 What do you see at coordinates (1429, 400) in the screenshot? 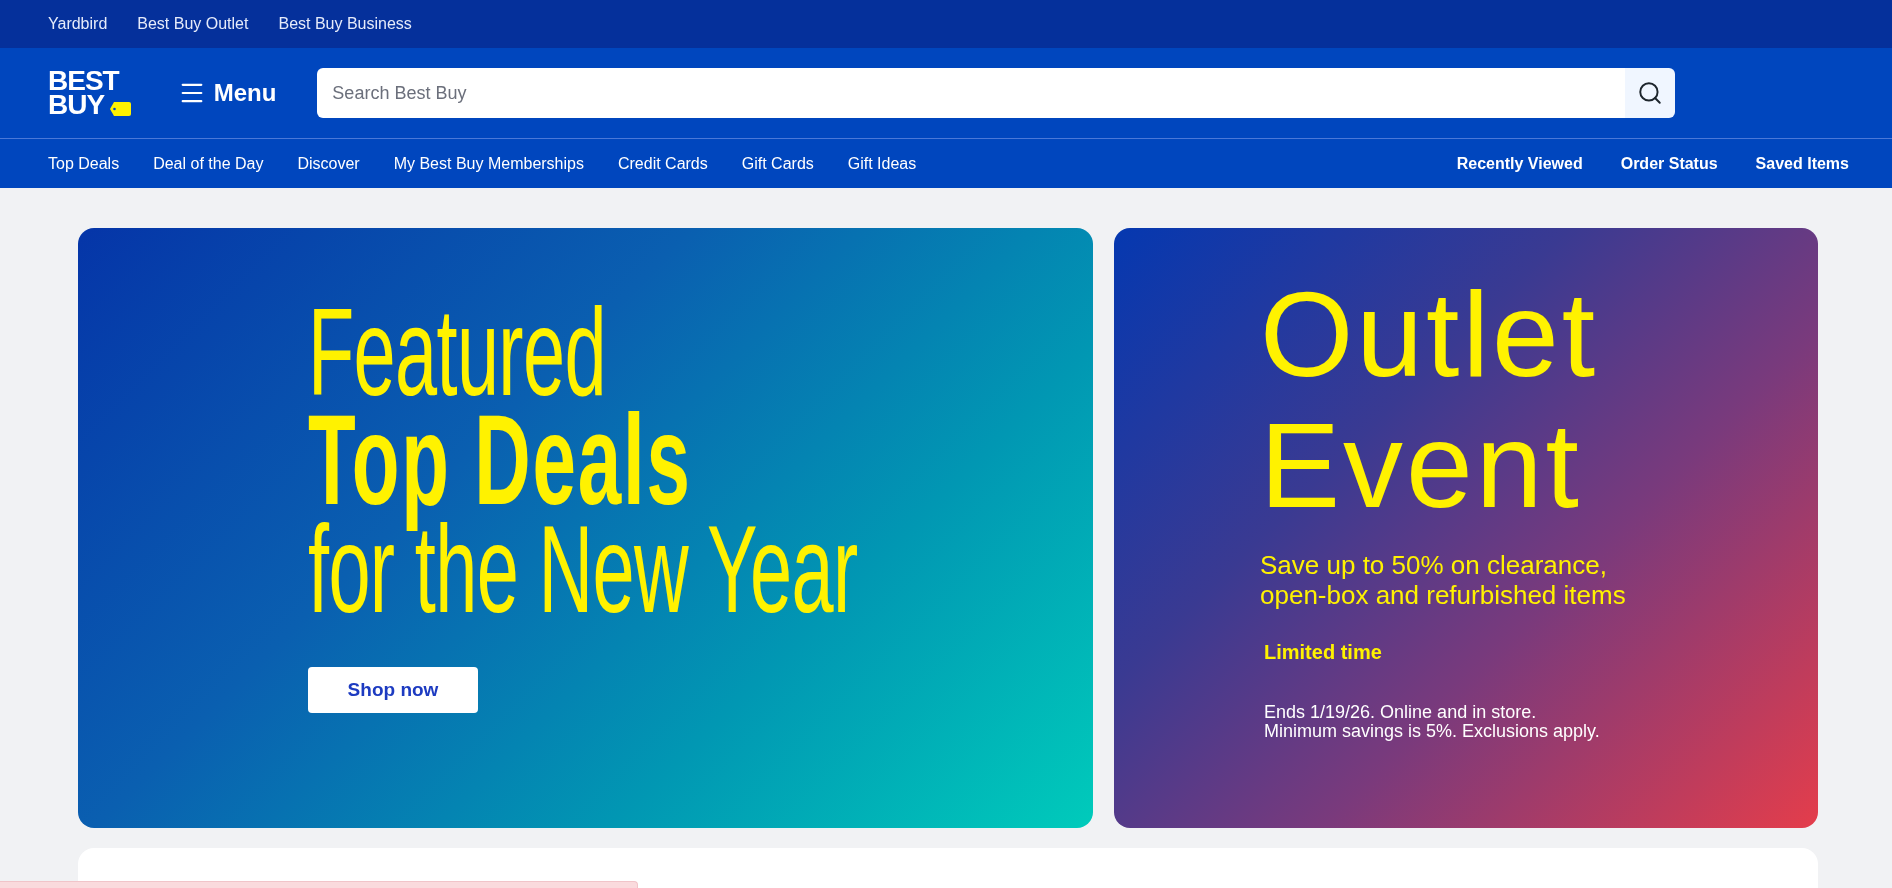
I see `event-title: Outlet Event` at bounding box center [1429, 400].